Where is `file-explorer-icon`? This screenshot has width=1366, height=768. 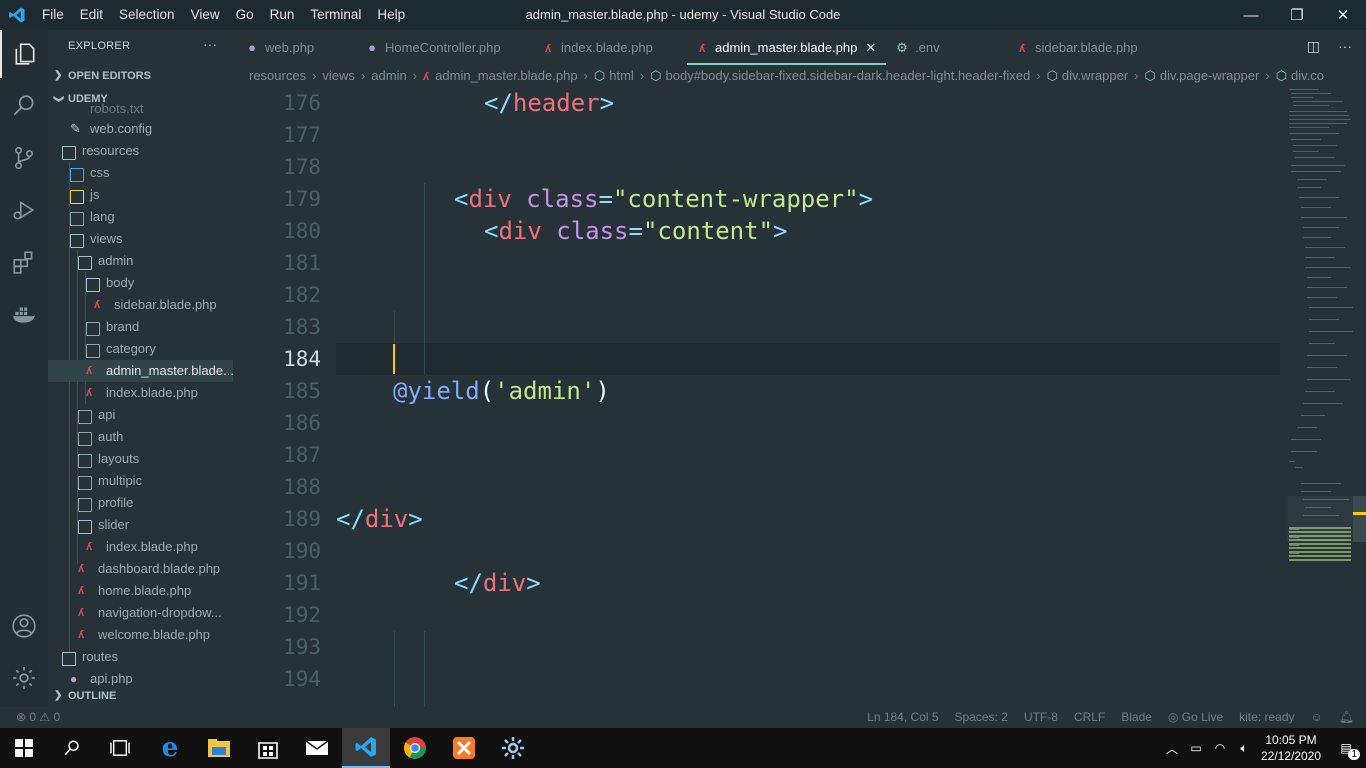
file-explorer-icon is located at coordinates (219, 748).